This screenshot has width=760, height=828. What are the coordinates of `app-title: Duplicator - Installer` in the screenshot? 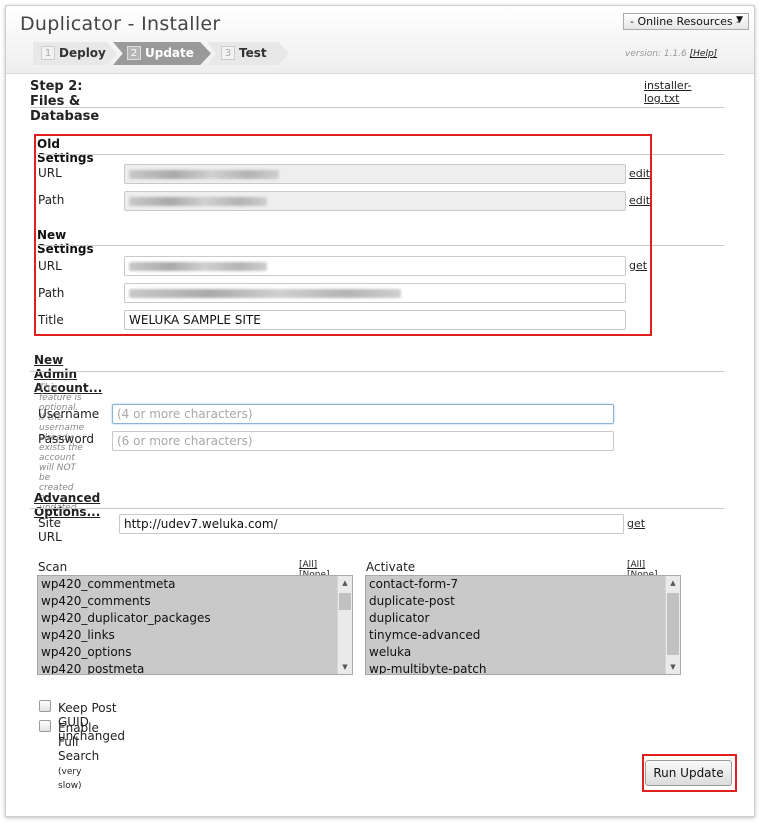 It's located at (120, 24).